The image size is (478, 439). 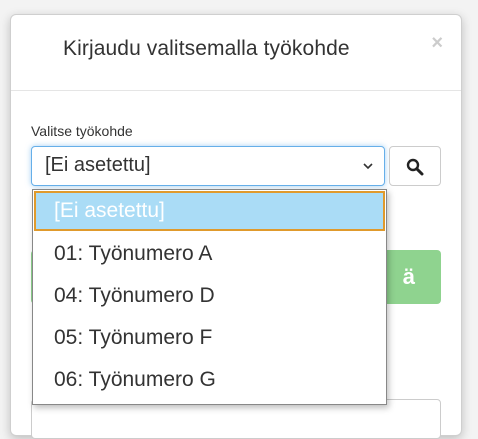 I want to click on bottom-input-field, so click(x=236, y=419).